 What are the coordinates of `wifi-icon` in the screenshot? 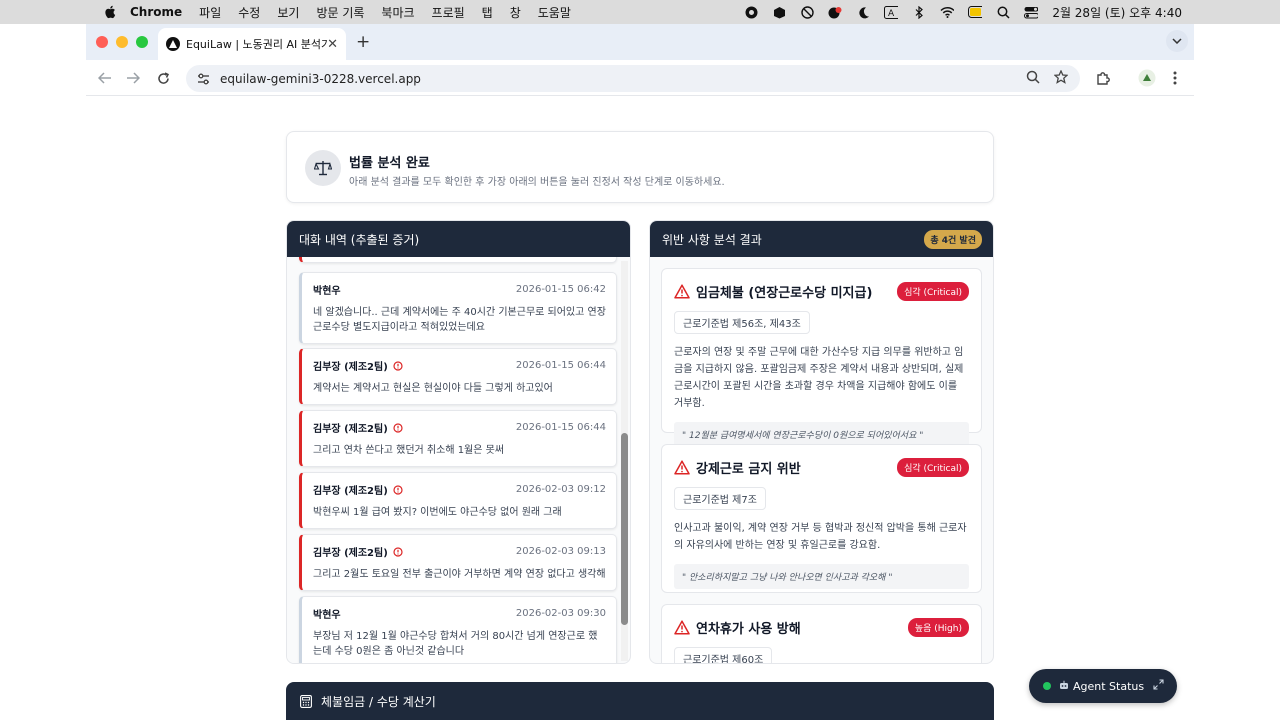 It's located at (947, 12).